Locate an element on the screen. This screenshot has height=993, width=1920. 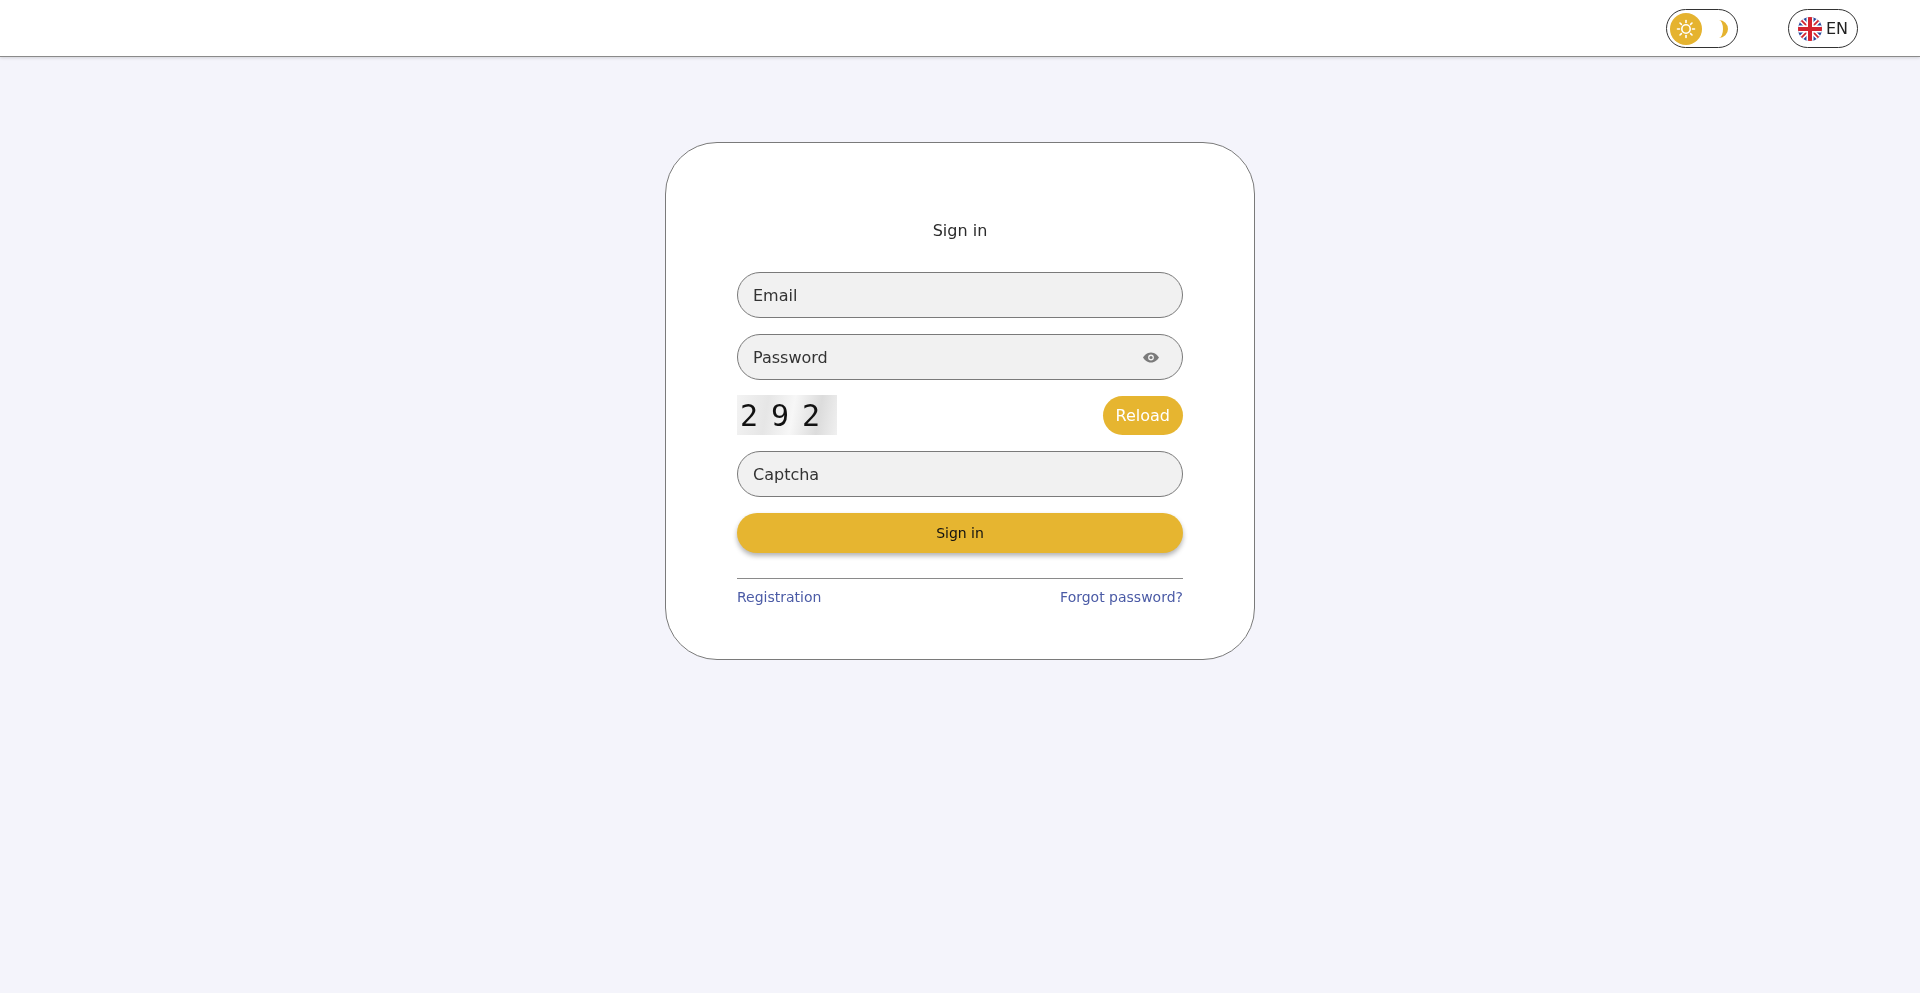
sun-icon is located at coordinates (1685, 28).